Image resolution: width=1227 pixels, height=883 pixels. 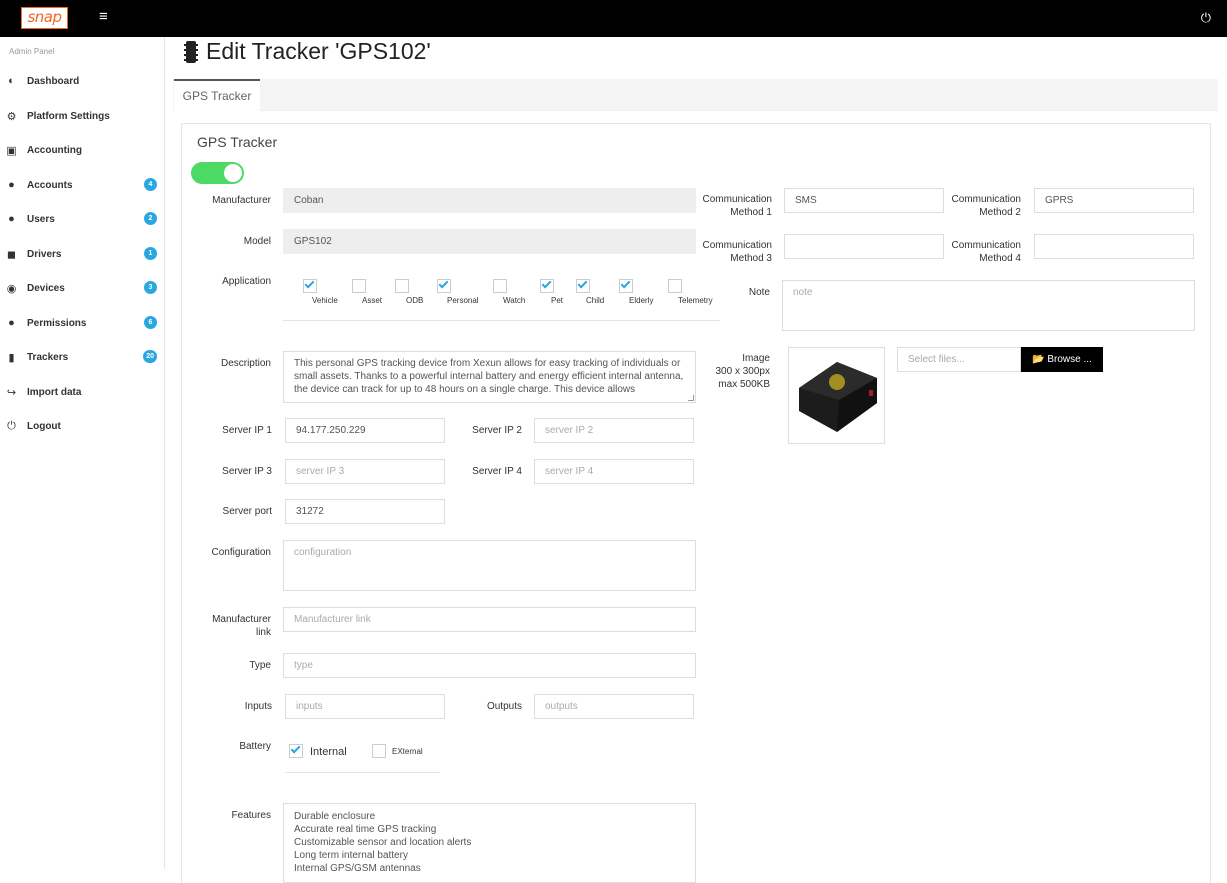 What do you see at coordinates (82, 254) in the screenshot?
I see `sidebar-item-drivers: ◼ Drivers 1` at bounding box center [82, 254].